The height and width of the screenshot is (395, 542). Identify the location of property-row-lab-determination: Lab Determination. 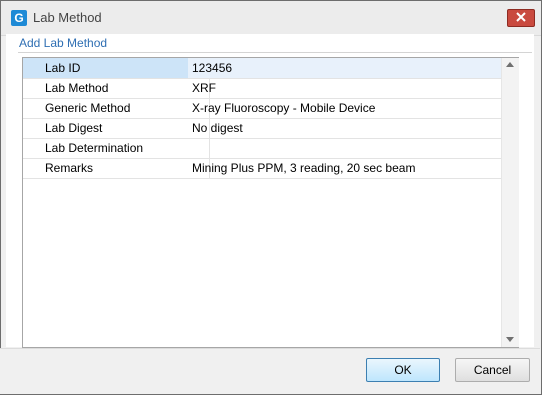
(262, 148).